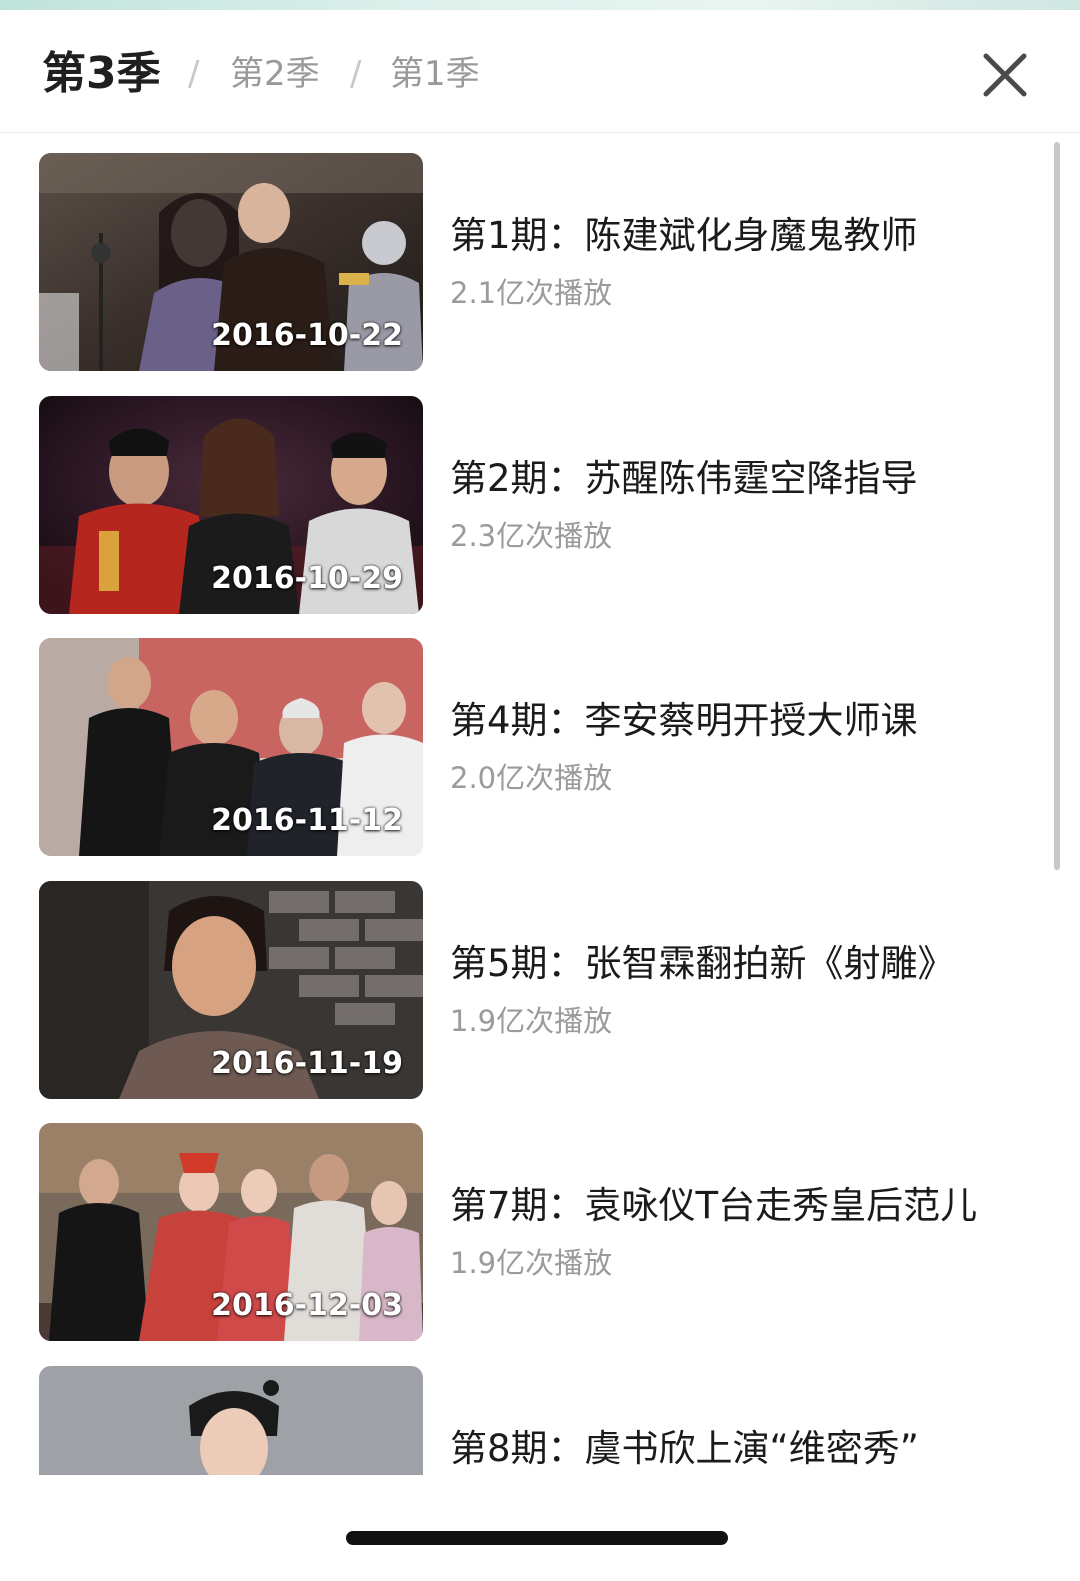 This screenshot has width=1080, height=1581. Describe the element at coordinates (307, 1063) in the screenshot. I see `episode-date: 2016-11-19` at that location.